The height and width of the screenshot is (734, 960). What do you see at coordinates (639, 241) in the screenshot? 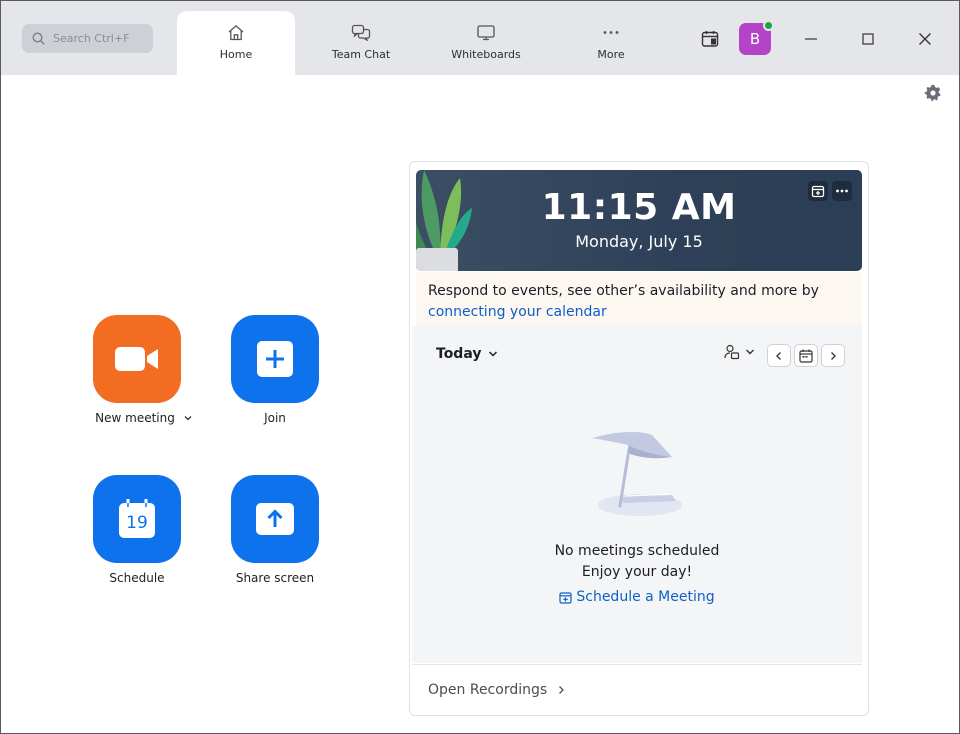
I see `clock-date: Monday, July 15` at bounding box center [639, 241].